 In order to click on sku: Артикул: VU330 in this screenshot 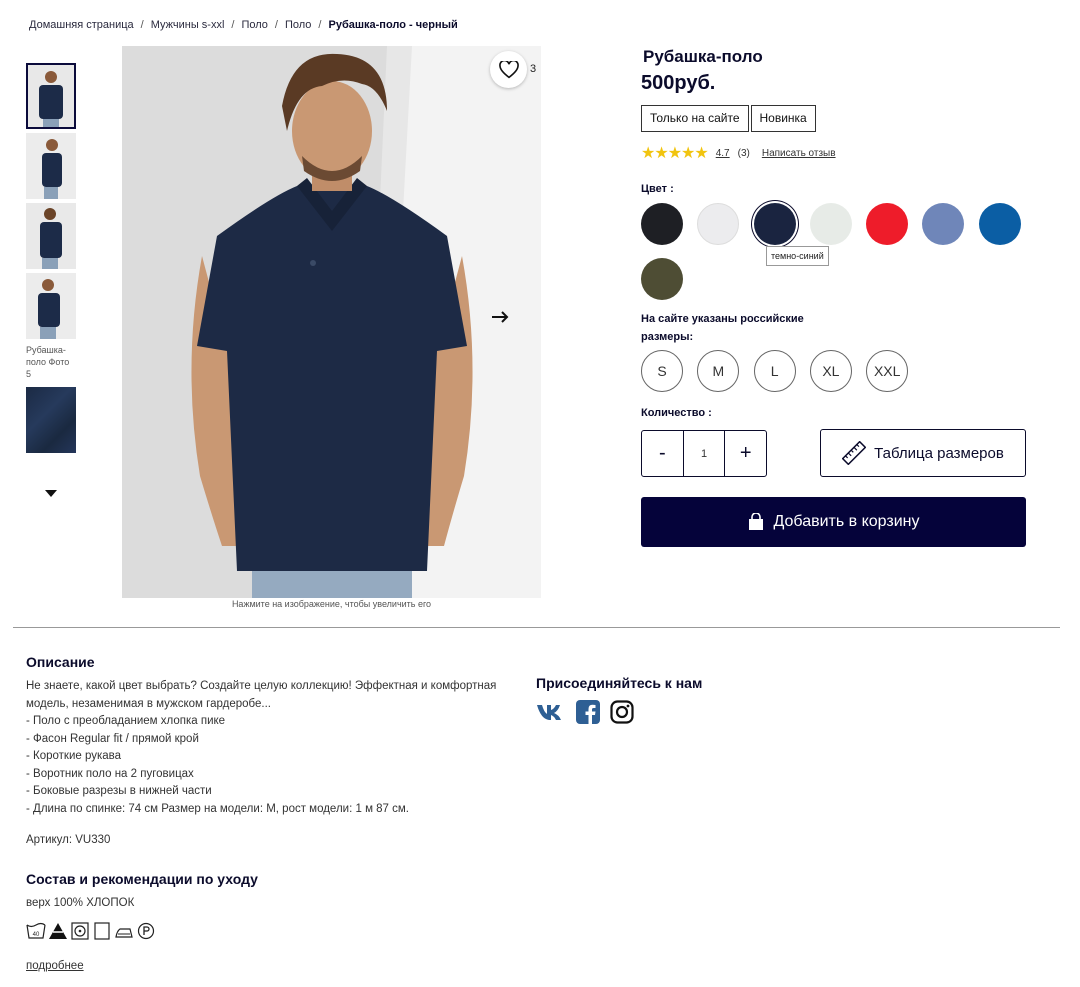, I will do `click(68, 840)`.